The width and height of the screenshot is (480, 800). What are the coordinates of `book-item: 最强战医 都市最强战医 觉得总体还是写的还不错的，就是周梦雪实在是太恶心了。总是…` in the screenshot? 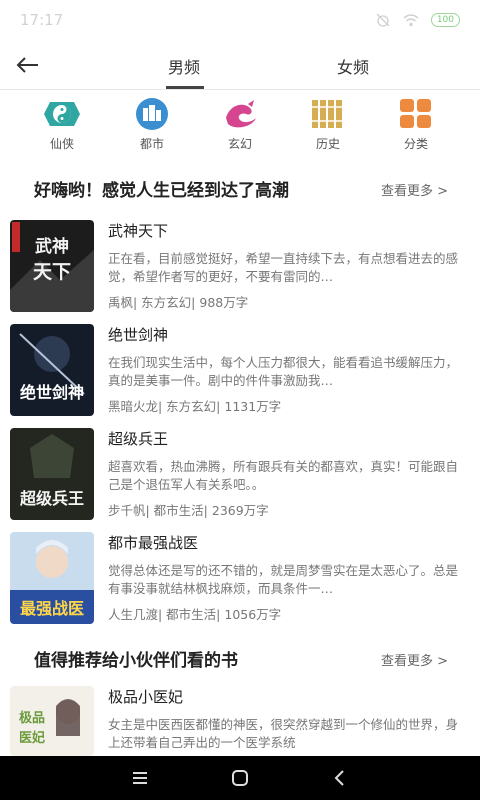 It's located at (240, 579).